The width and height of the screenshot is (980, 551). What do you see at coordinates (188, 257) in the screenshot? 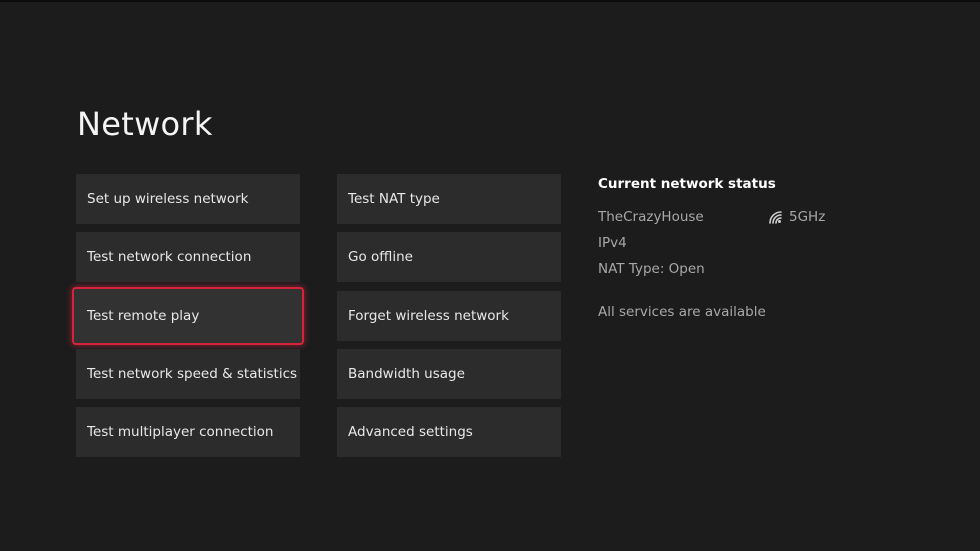
I see `test-network-connection-button: Test network connection` at bounding box center [188, 257].